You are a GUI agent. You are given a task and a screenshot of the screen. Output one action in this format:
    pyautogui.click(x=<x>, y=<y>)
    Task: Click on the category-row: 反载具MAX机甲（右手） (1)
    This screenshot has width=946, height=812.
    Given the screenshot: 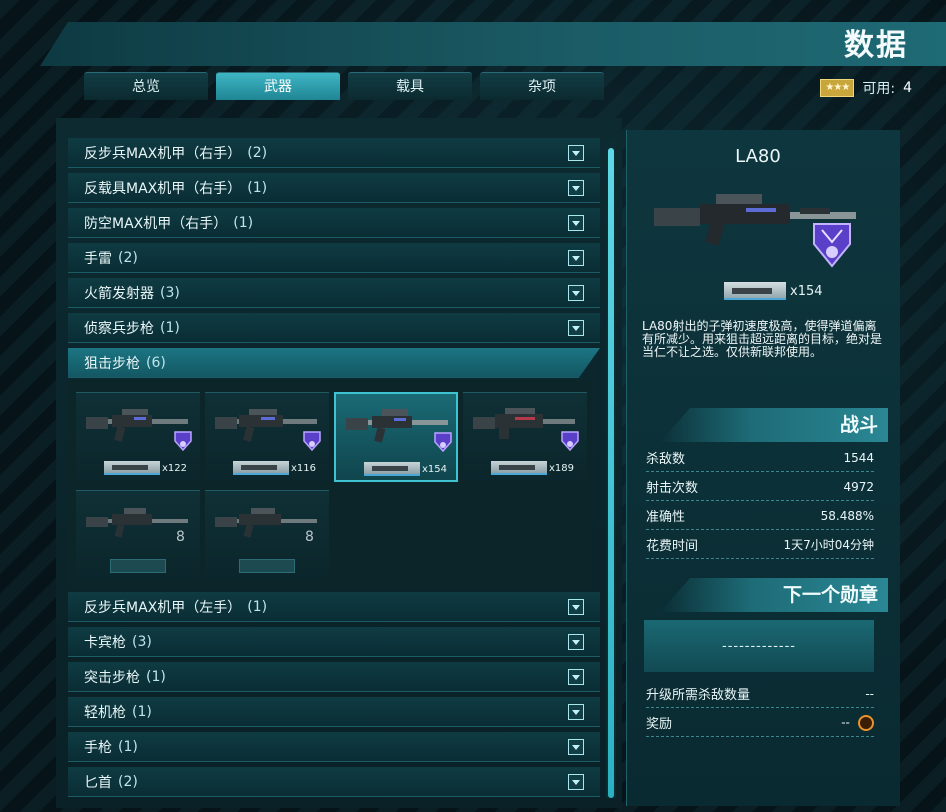 What is the action you would take?
    pyautogui.click(x=334, y=188)
    